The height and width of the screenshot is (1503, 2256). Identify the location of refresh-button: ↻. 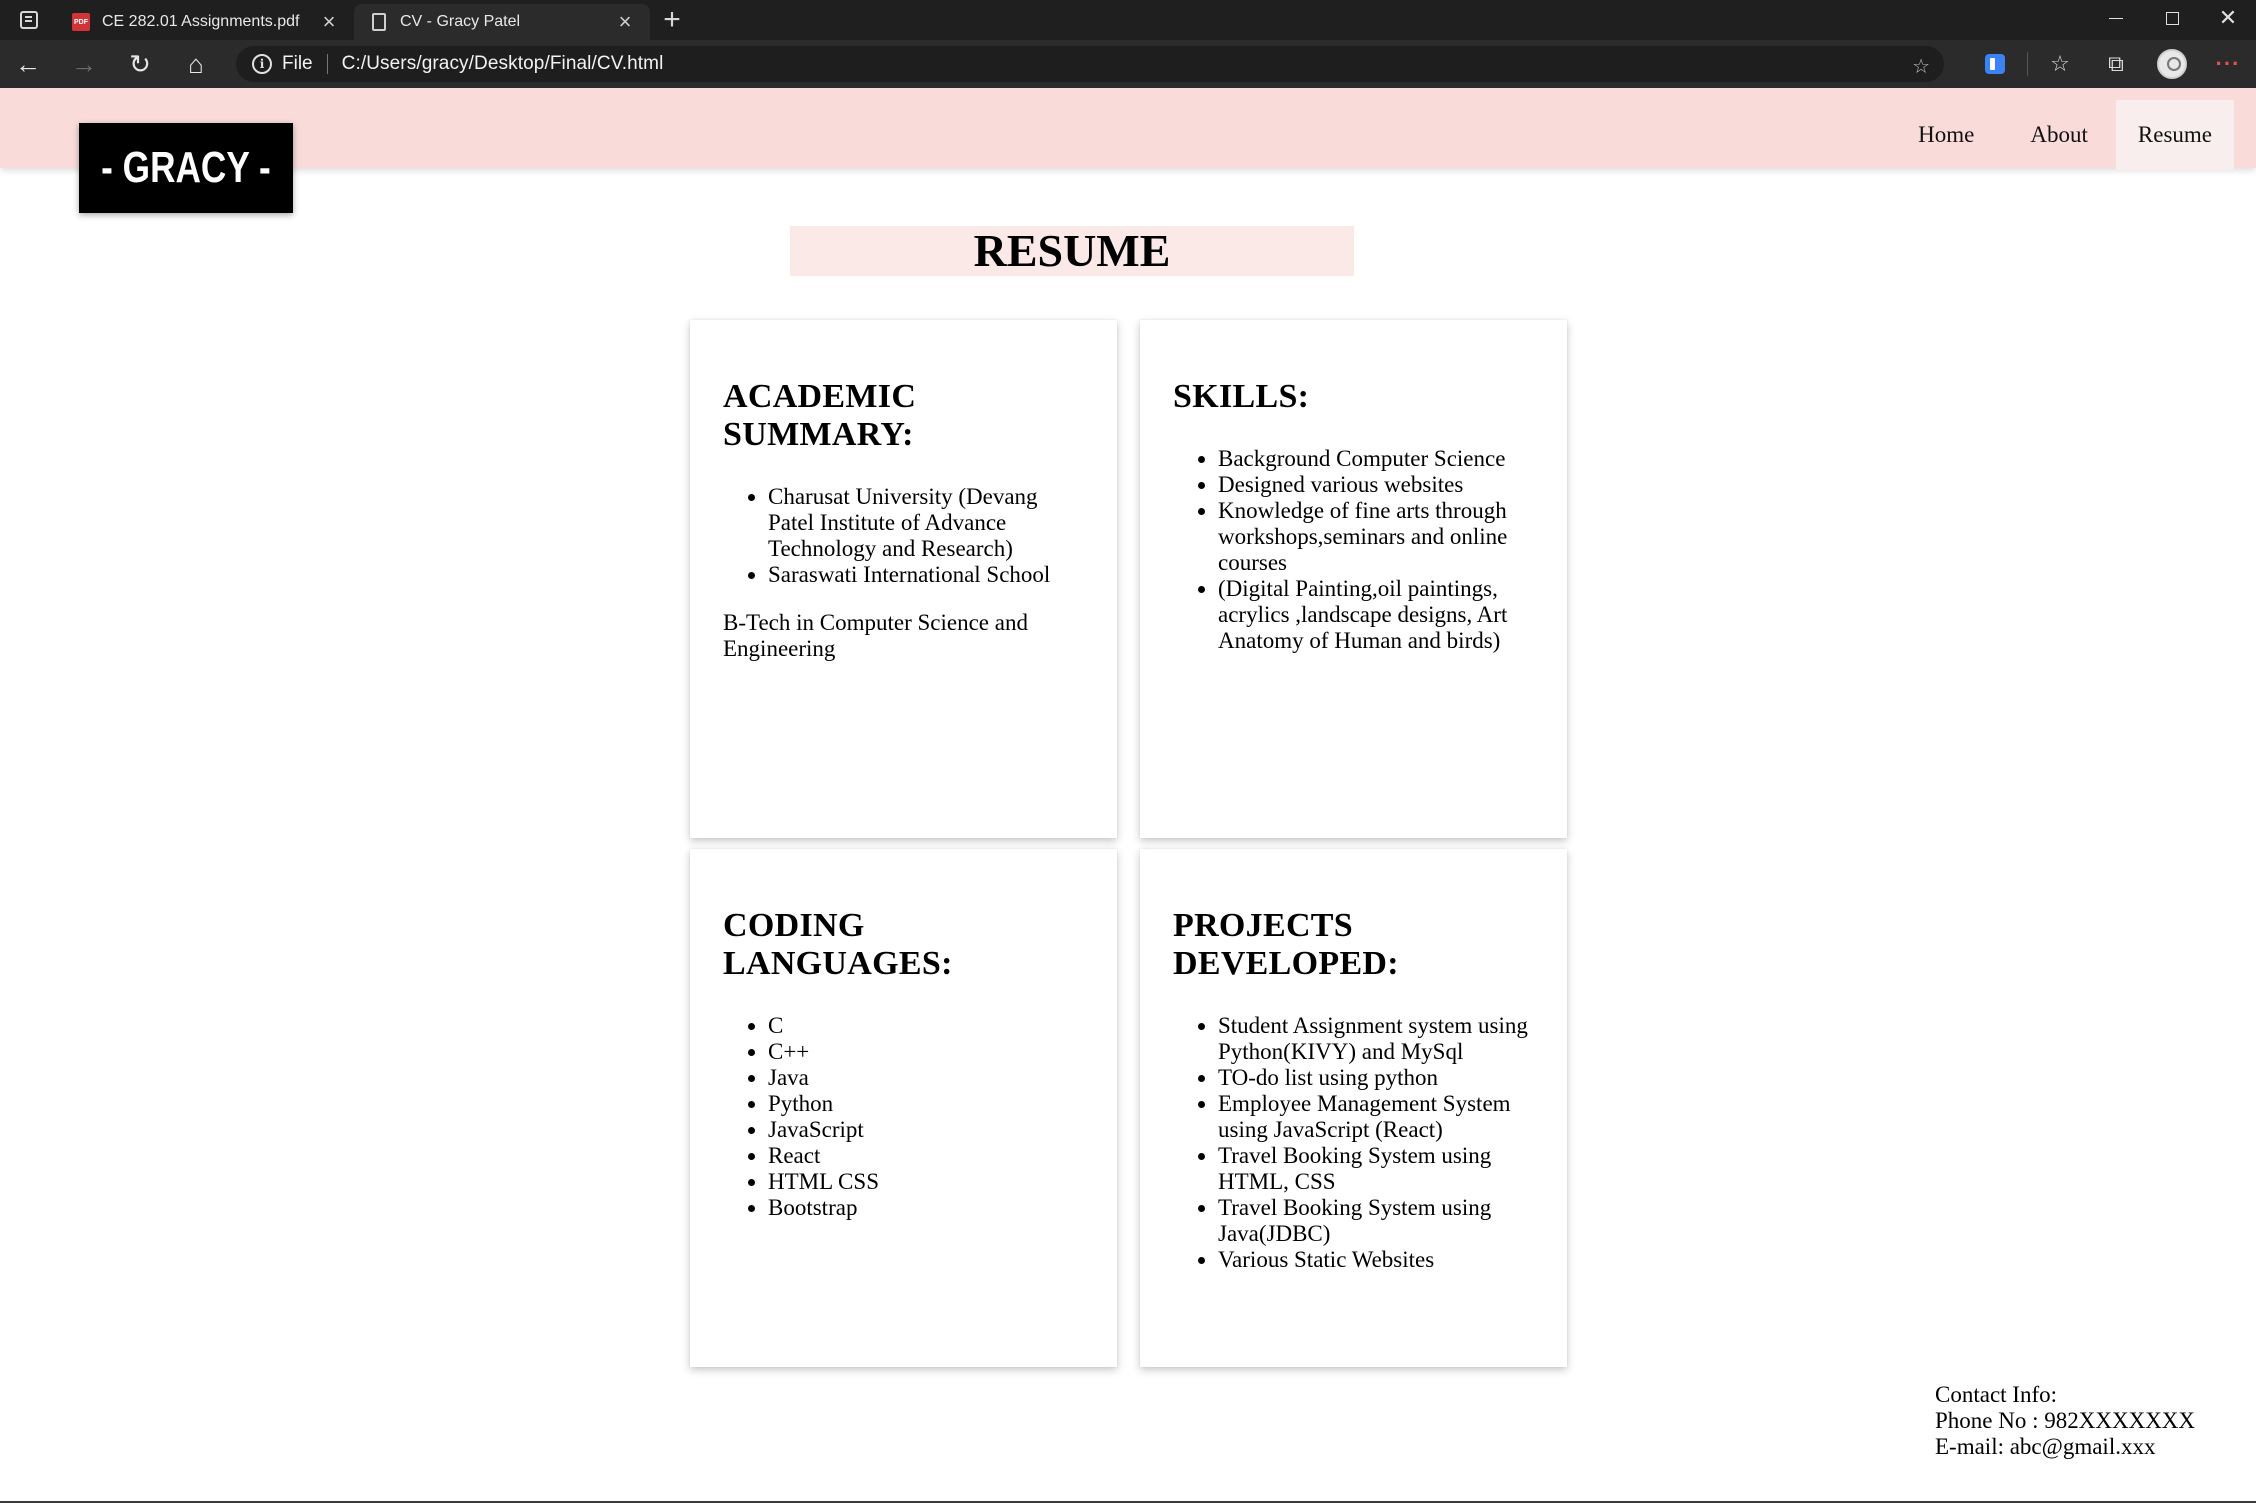
(140, 64).